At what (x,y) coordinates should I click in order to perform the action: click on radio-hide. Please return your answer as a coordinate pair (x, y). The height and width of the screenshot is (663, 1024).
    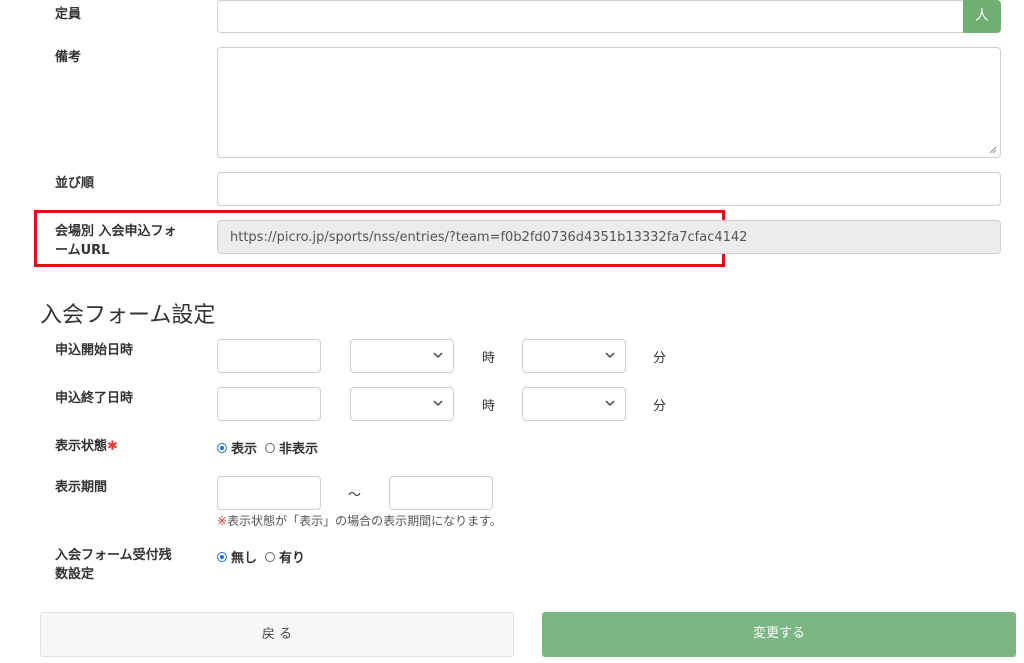
    Looking at the image, I should click on (270, 447).